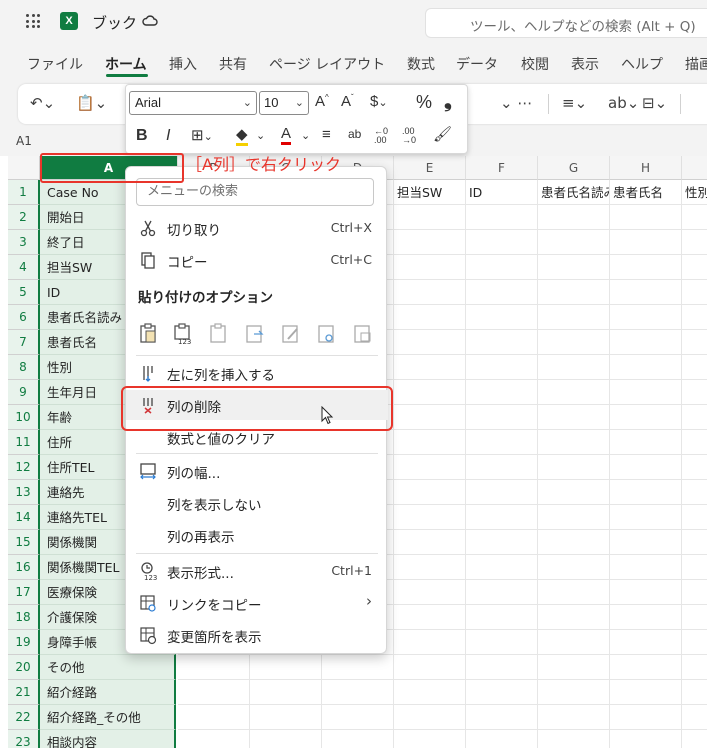 The width and height of the screenshot is (707, 748). I want to click on column-header-e: E, so click(430, 168).